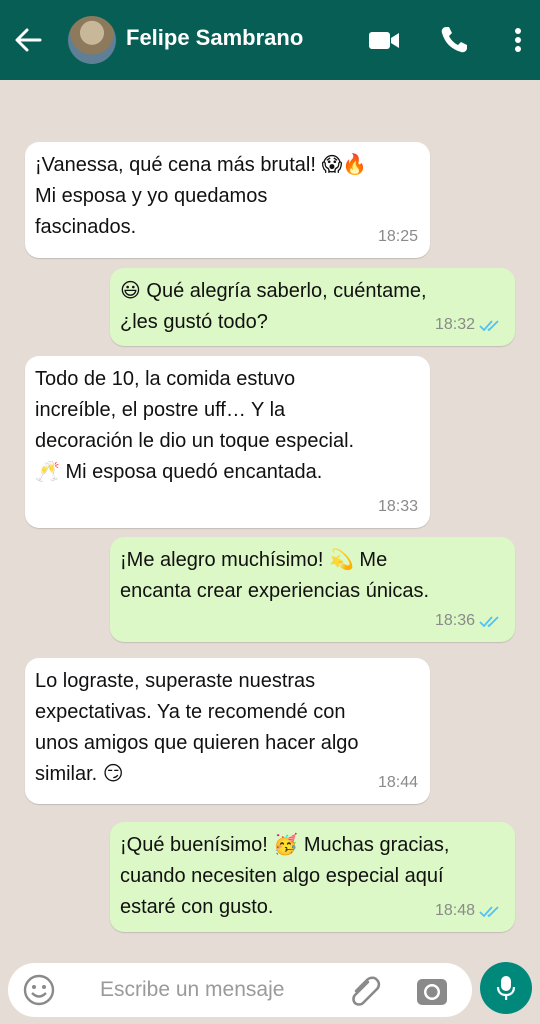 Image resolution: width=540 pixels, height=1024 pixels. I want to click on attach-clip-icon, so click(365, 990).